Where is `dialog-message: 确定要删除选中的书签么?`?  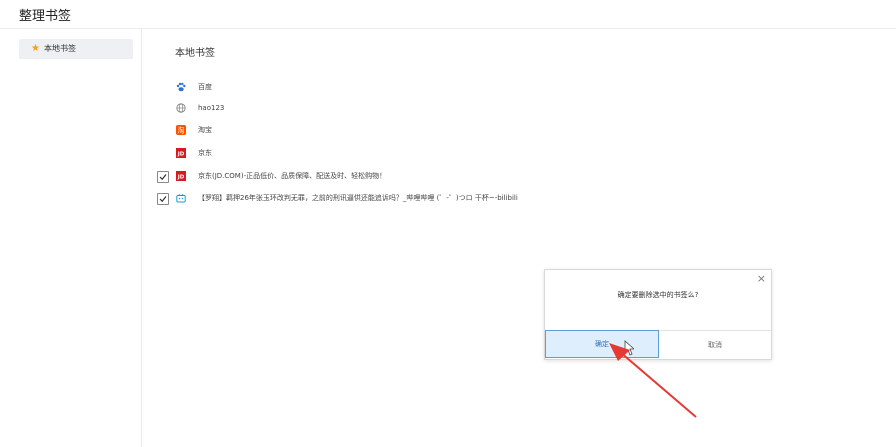 dialog-message: 确定要删除选中的书签么? is located at coordinates (658, 295).